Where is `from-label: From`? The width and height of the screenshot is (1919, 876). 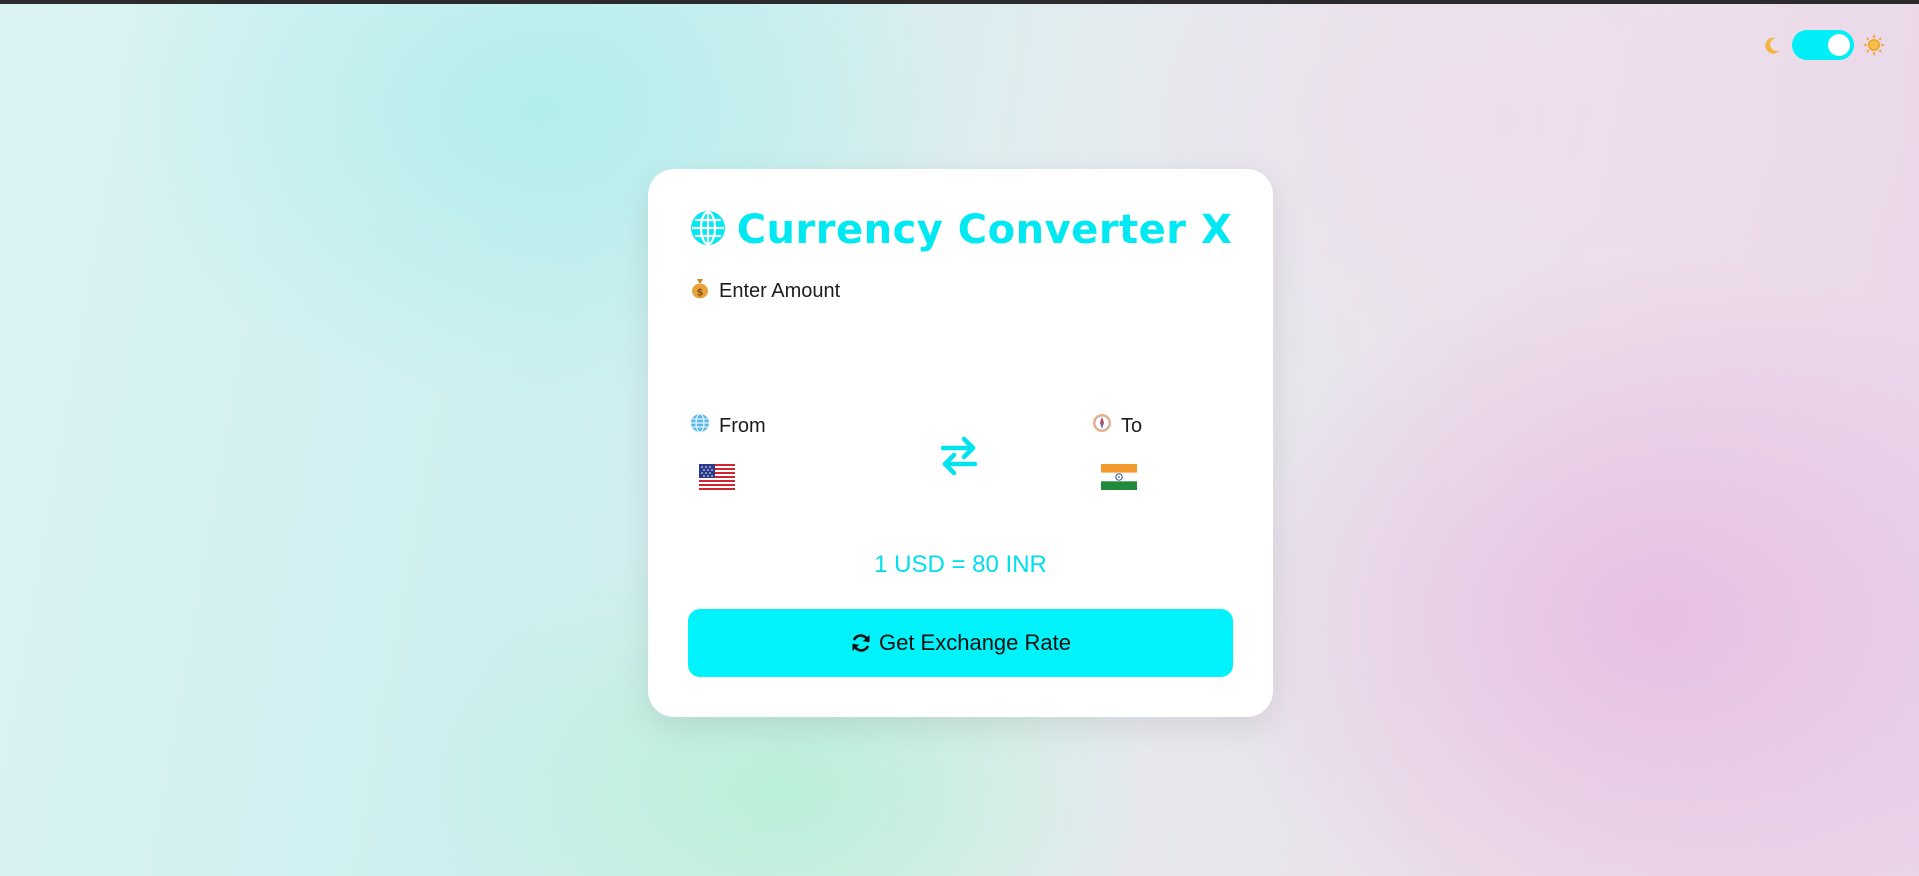 from-label: From is located at coordinates (728, 426).